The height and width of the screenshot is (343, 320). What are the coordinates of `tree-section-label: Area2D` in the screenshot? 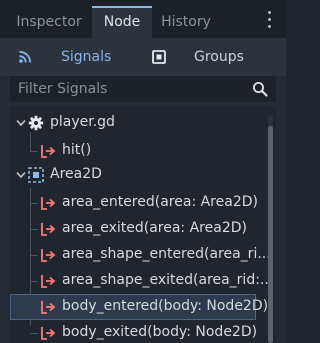 It's located at (76, 174).